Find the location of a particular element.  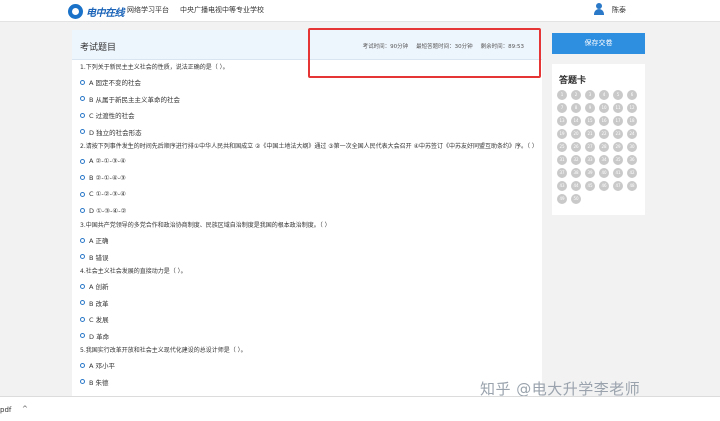

user-icon is located at coordinates (599, 9).